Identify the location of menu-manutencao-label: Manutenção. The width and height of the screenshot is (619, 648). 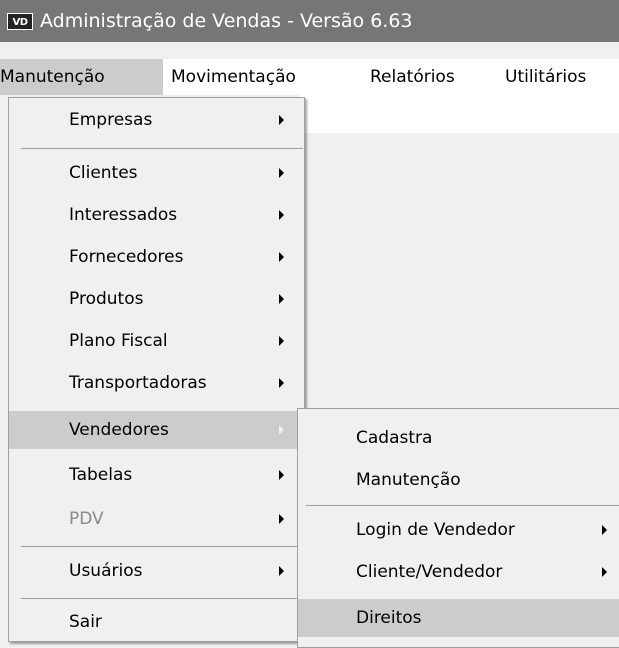
(52, 77).